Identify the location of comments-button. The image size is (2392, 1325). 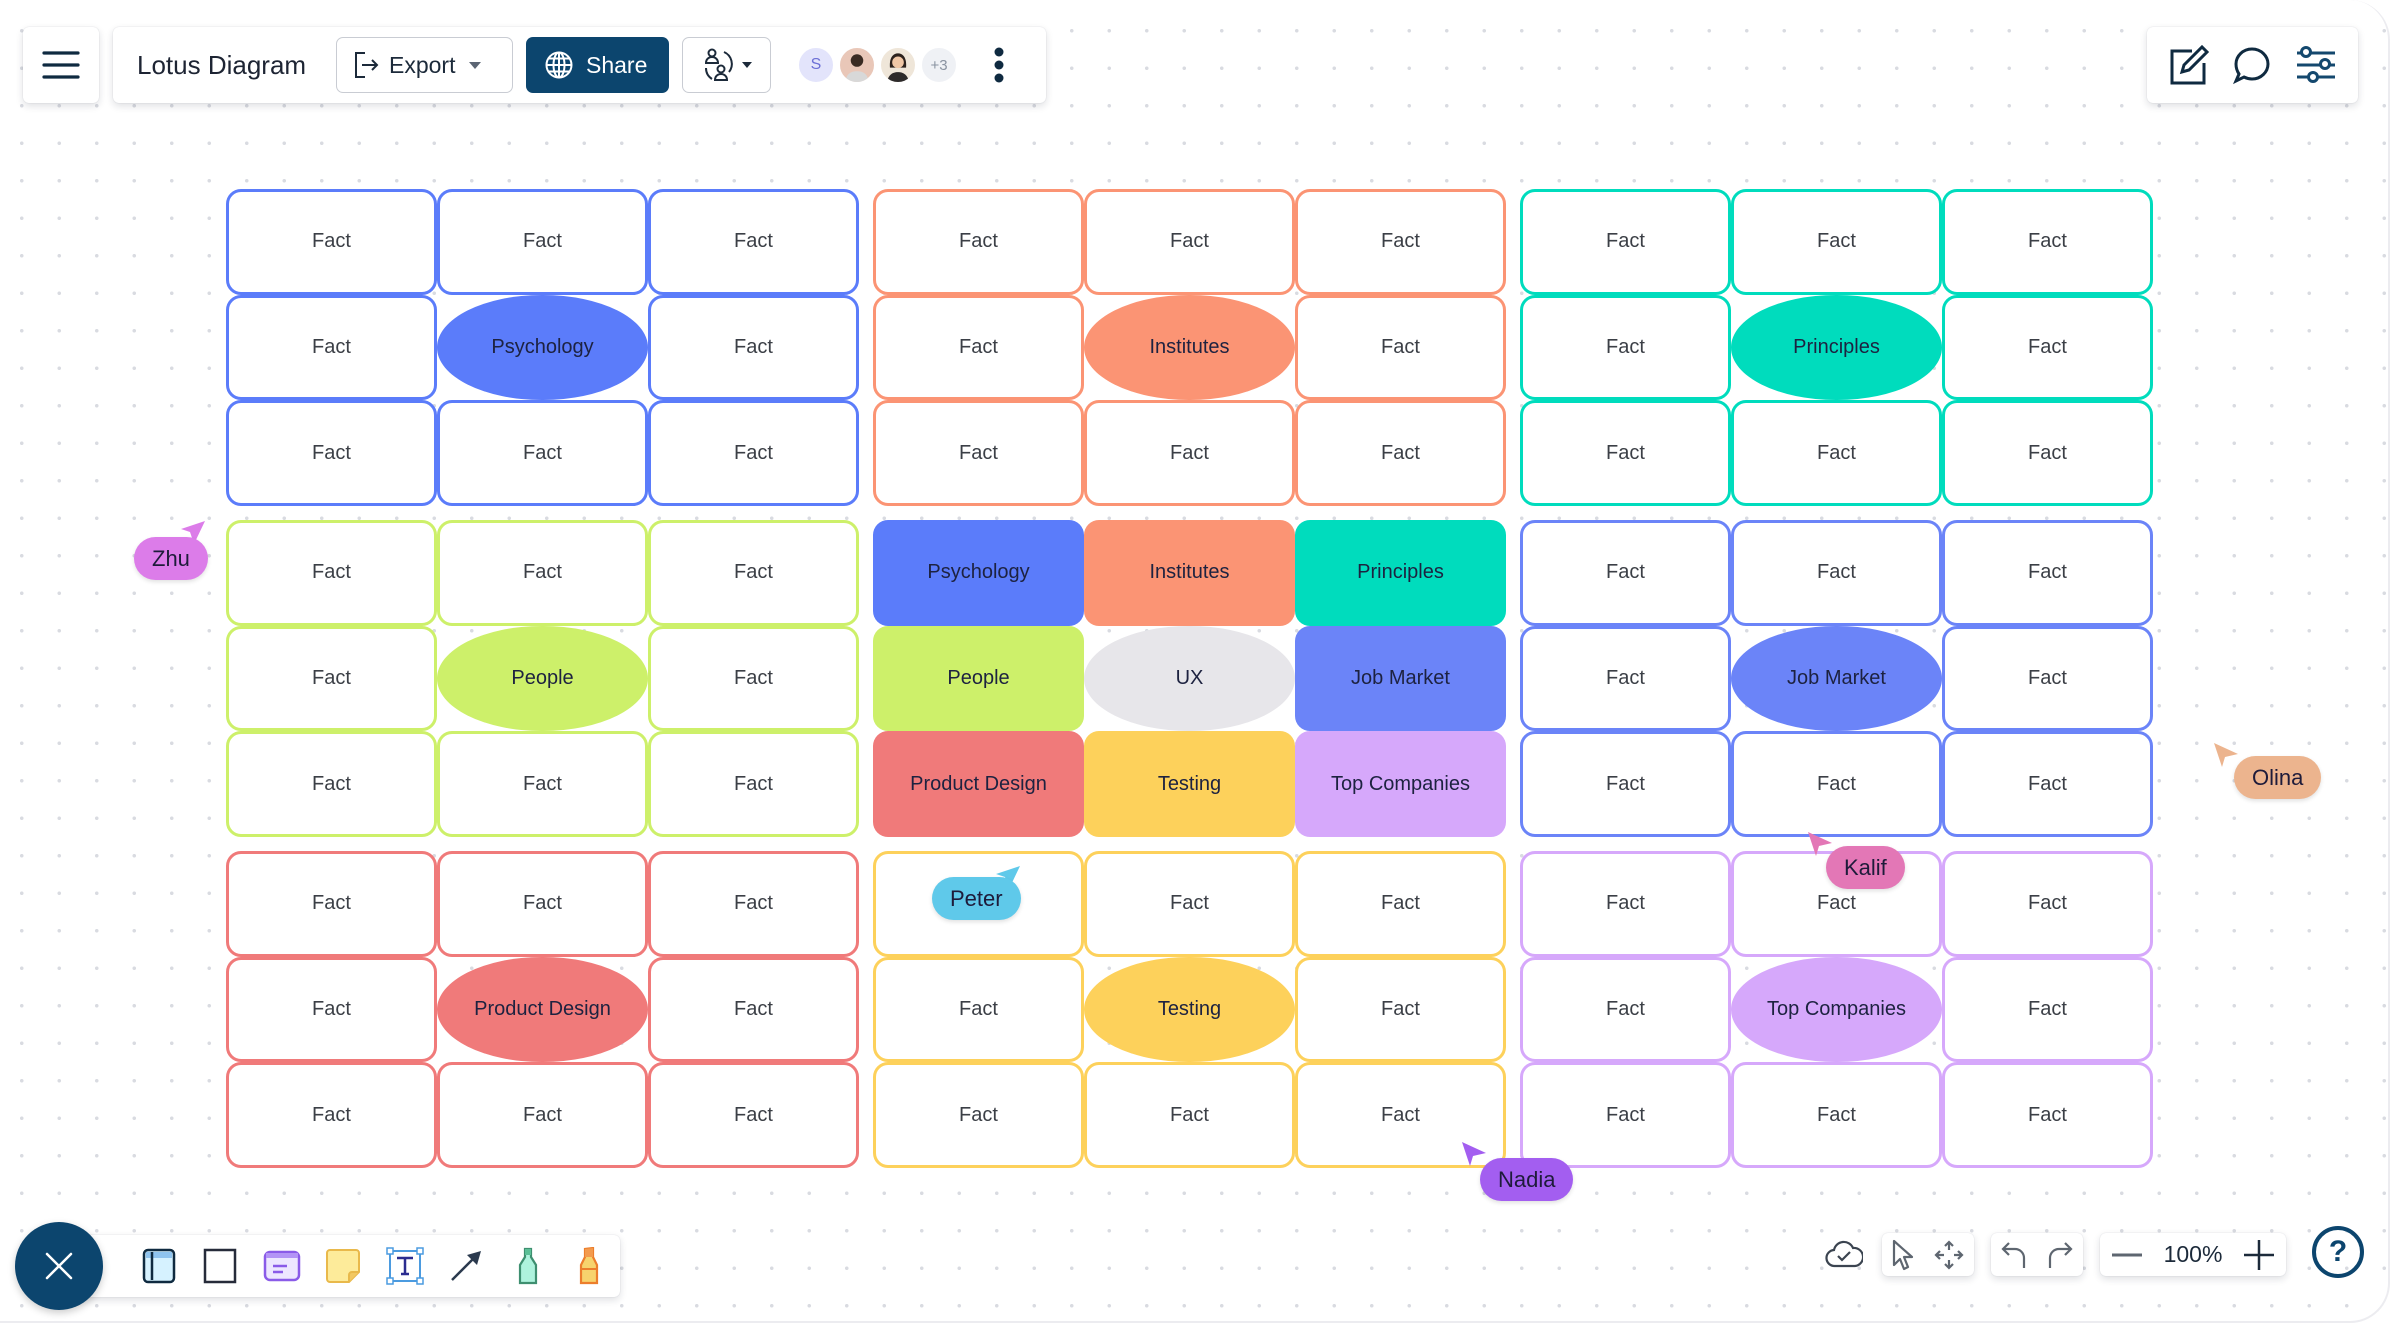
(2252, 65).